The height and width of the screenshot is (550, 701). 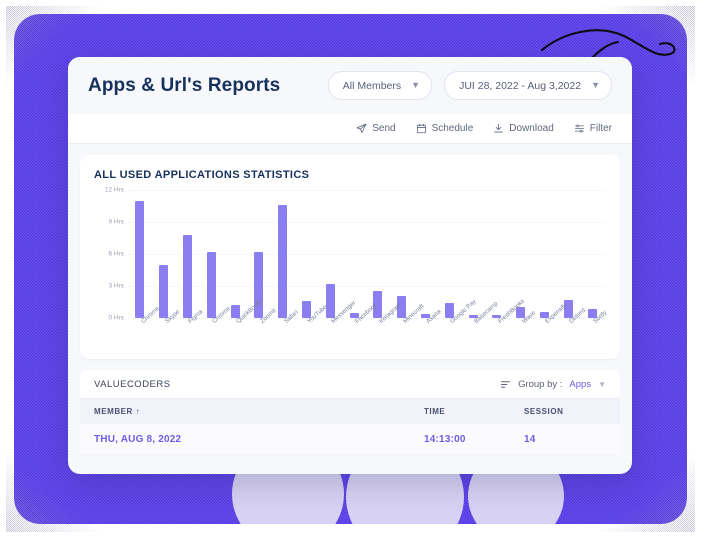 I want to click on date-range-dropdown: JUI 28, 2022 - Aug 3,2022 ▼, so click(x=528, y=85).